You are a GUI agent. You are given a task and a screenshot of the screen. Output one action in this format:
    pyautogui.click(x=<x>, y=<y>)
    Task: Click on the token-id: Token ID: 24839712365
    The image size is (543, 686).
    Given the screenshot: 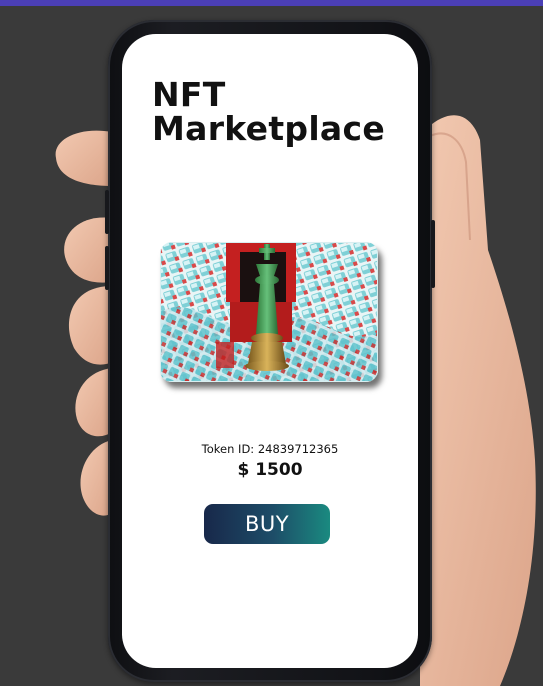 What is the action you would take?
    pyautogui.click(x=270, y=449)
    